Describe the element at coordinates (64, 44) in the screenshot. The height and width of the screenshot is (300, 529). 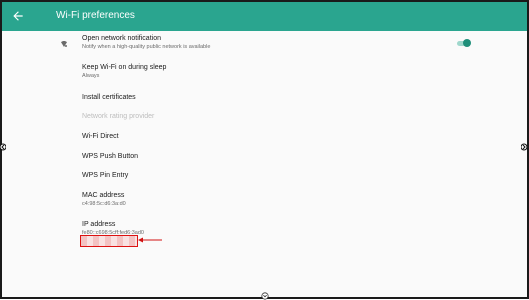
I see `notification-wifi-icon` at that location.